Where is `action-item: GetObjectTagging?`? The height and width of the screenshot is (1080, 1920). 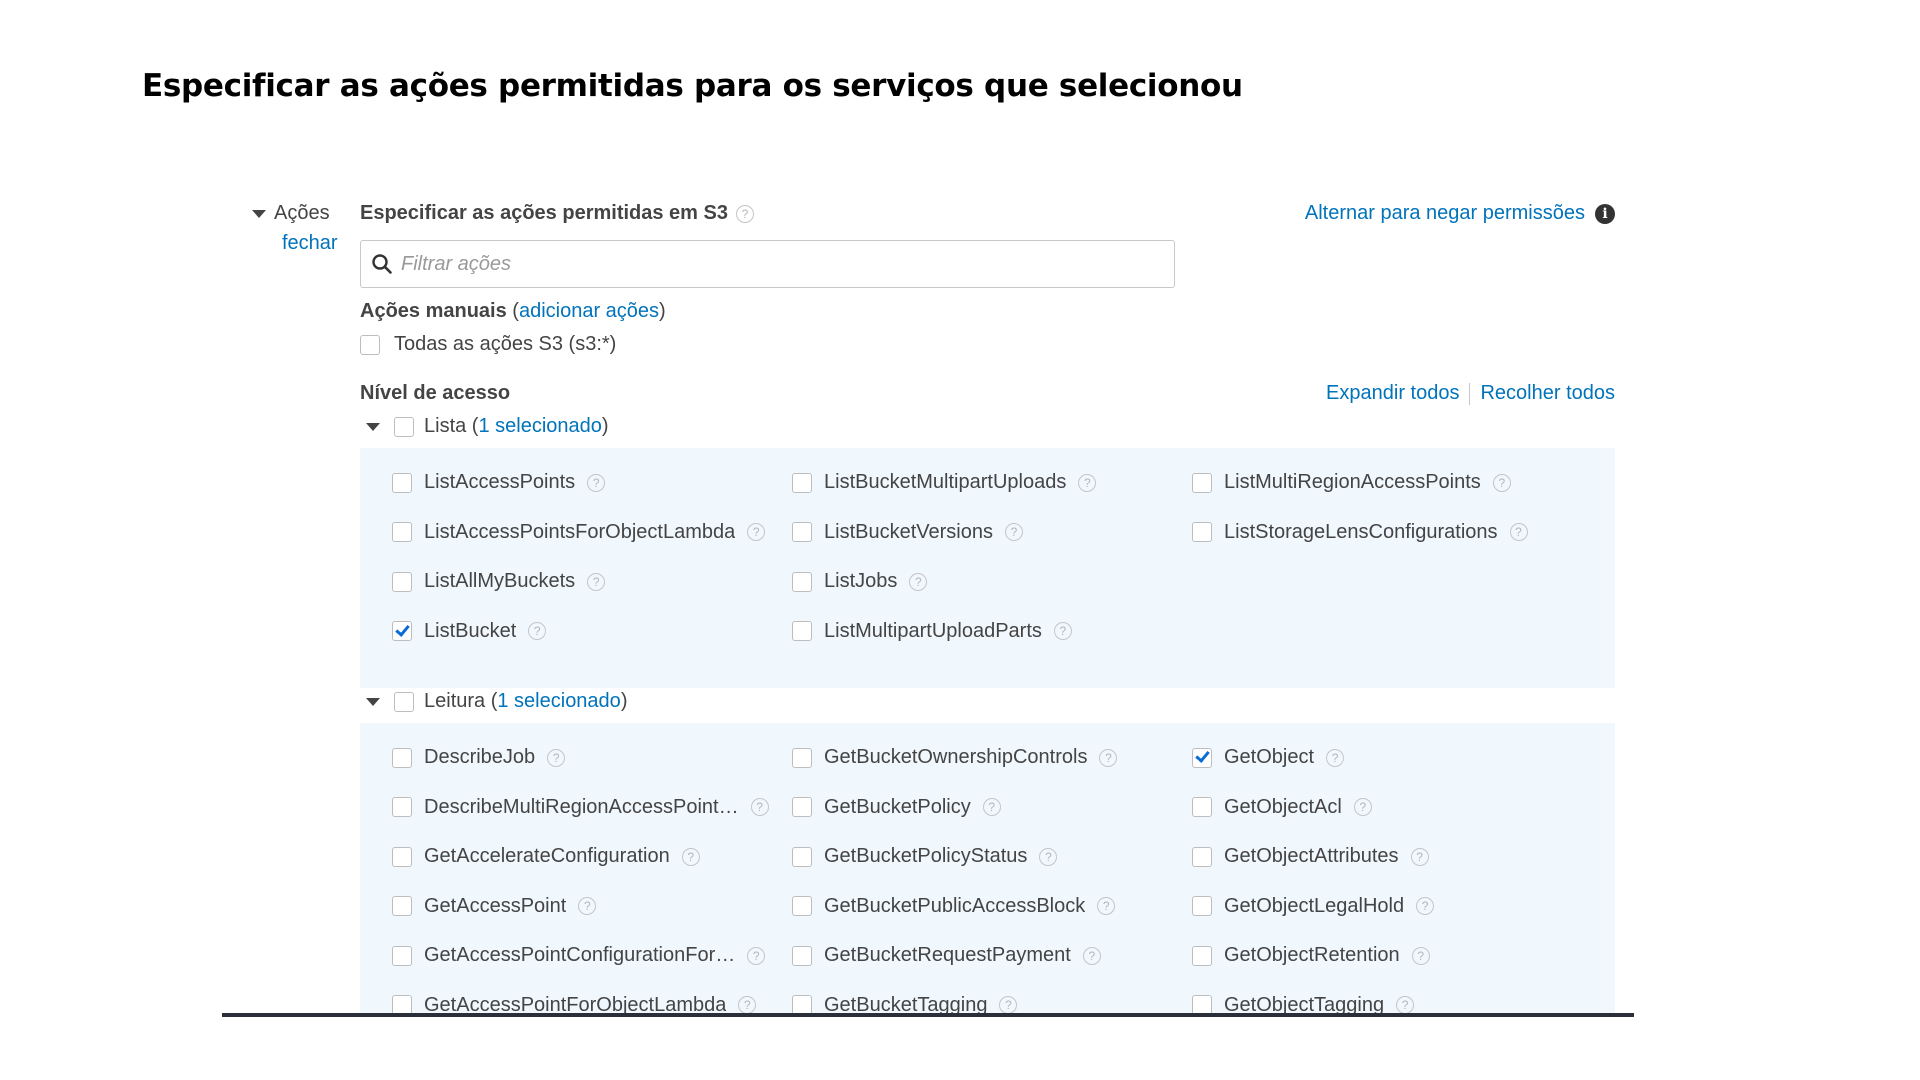
action-item: GetObjectTagging? is located at coordinates (1303, 1004).